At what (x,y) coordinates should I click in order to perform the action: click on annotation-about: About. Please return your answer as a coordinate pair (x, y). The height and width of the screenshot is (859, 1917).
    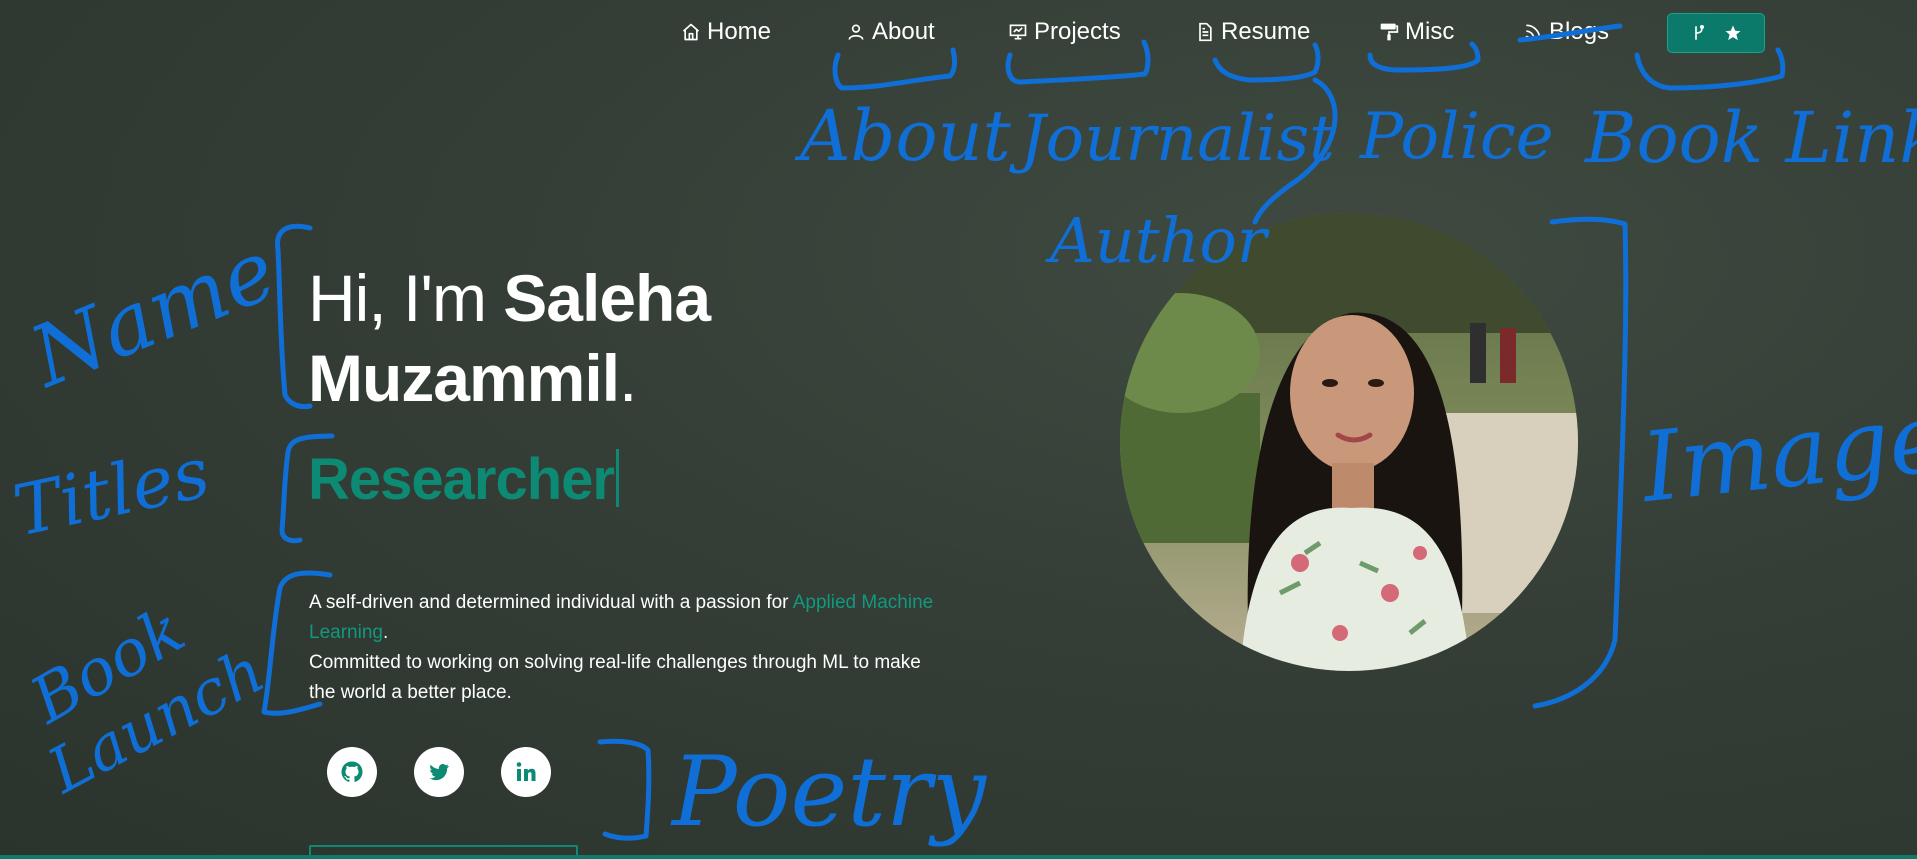
    Looking at the image, I should click on (903, 136).